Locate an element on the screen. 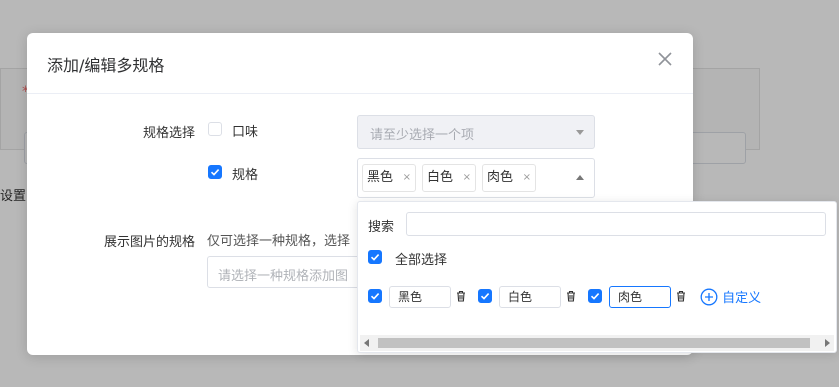  spec-label: 规格 is located at coordinates (245, 175).